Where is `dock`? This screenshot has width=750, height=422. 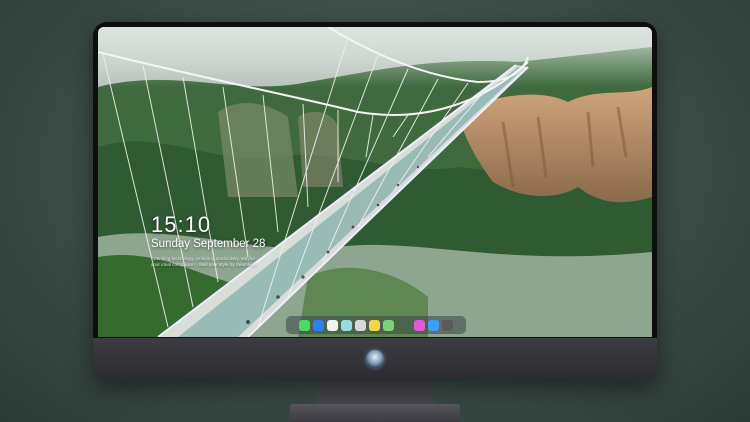
dock is located at coordinates (376, 325).